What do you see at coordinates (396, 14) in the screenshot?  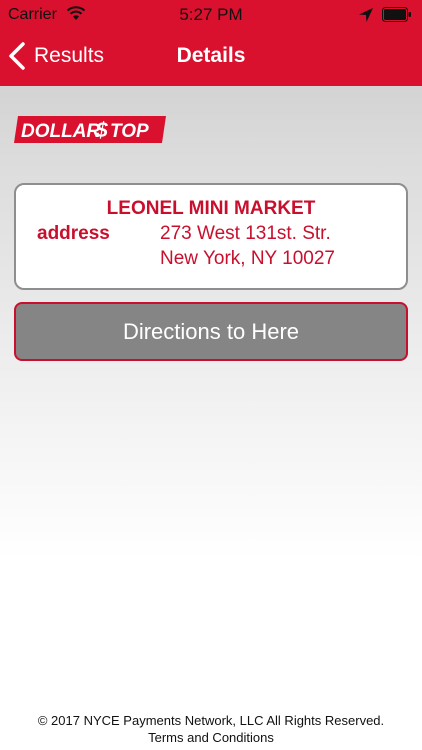 I see `battery-icon` at bounding box center [396, 14].